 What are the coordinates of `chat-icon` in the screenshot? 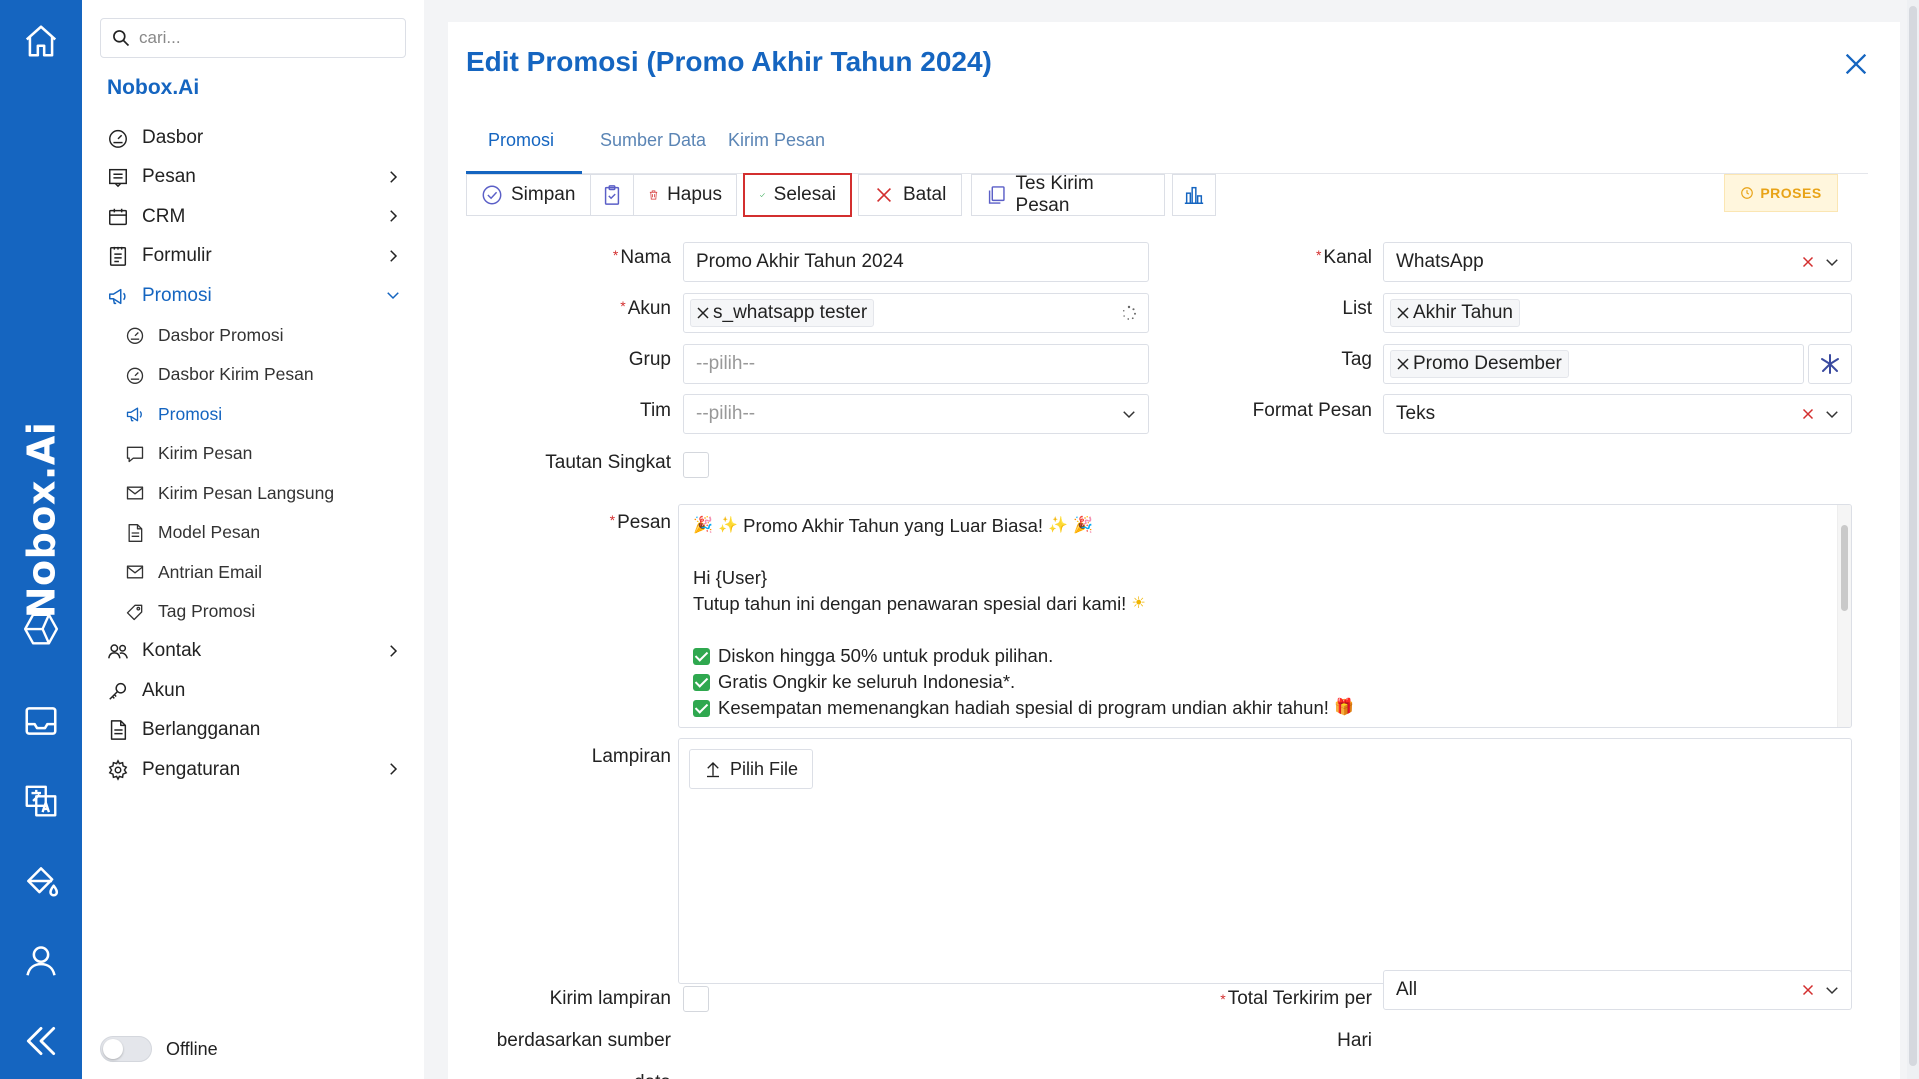 It's located at (135, 454).